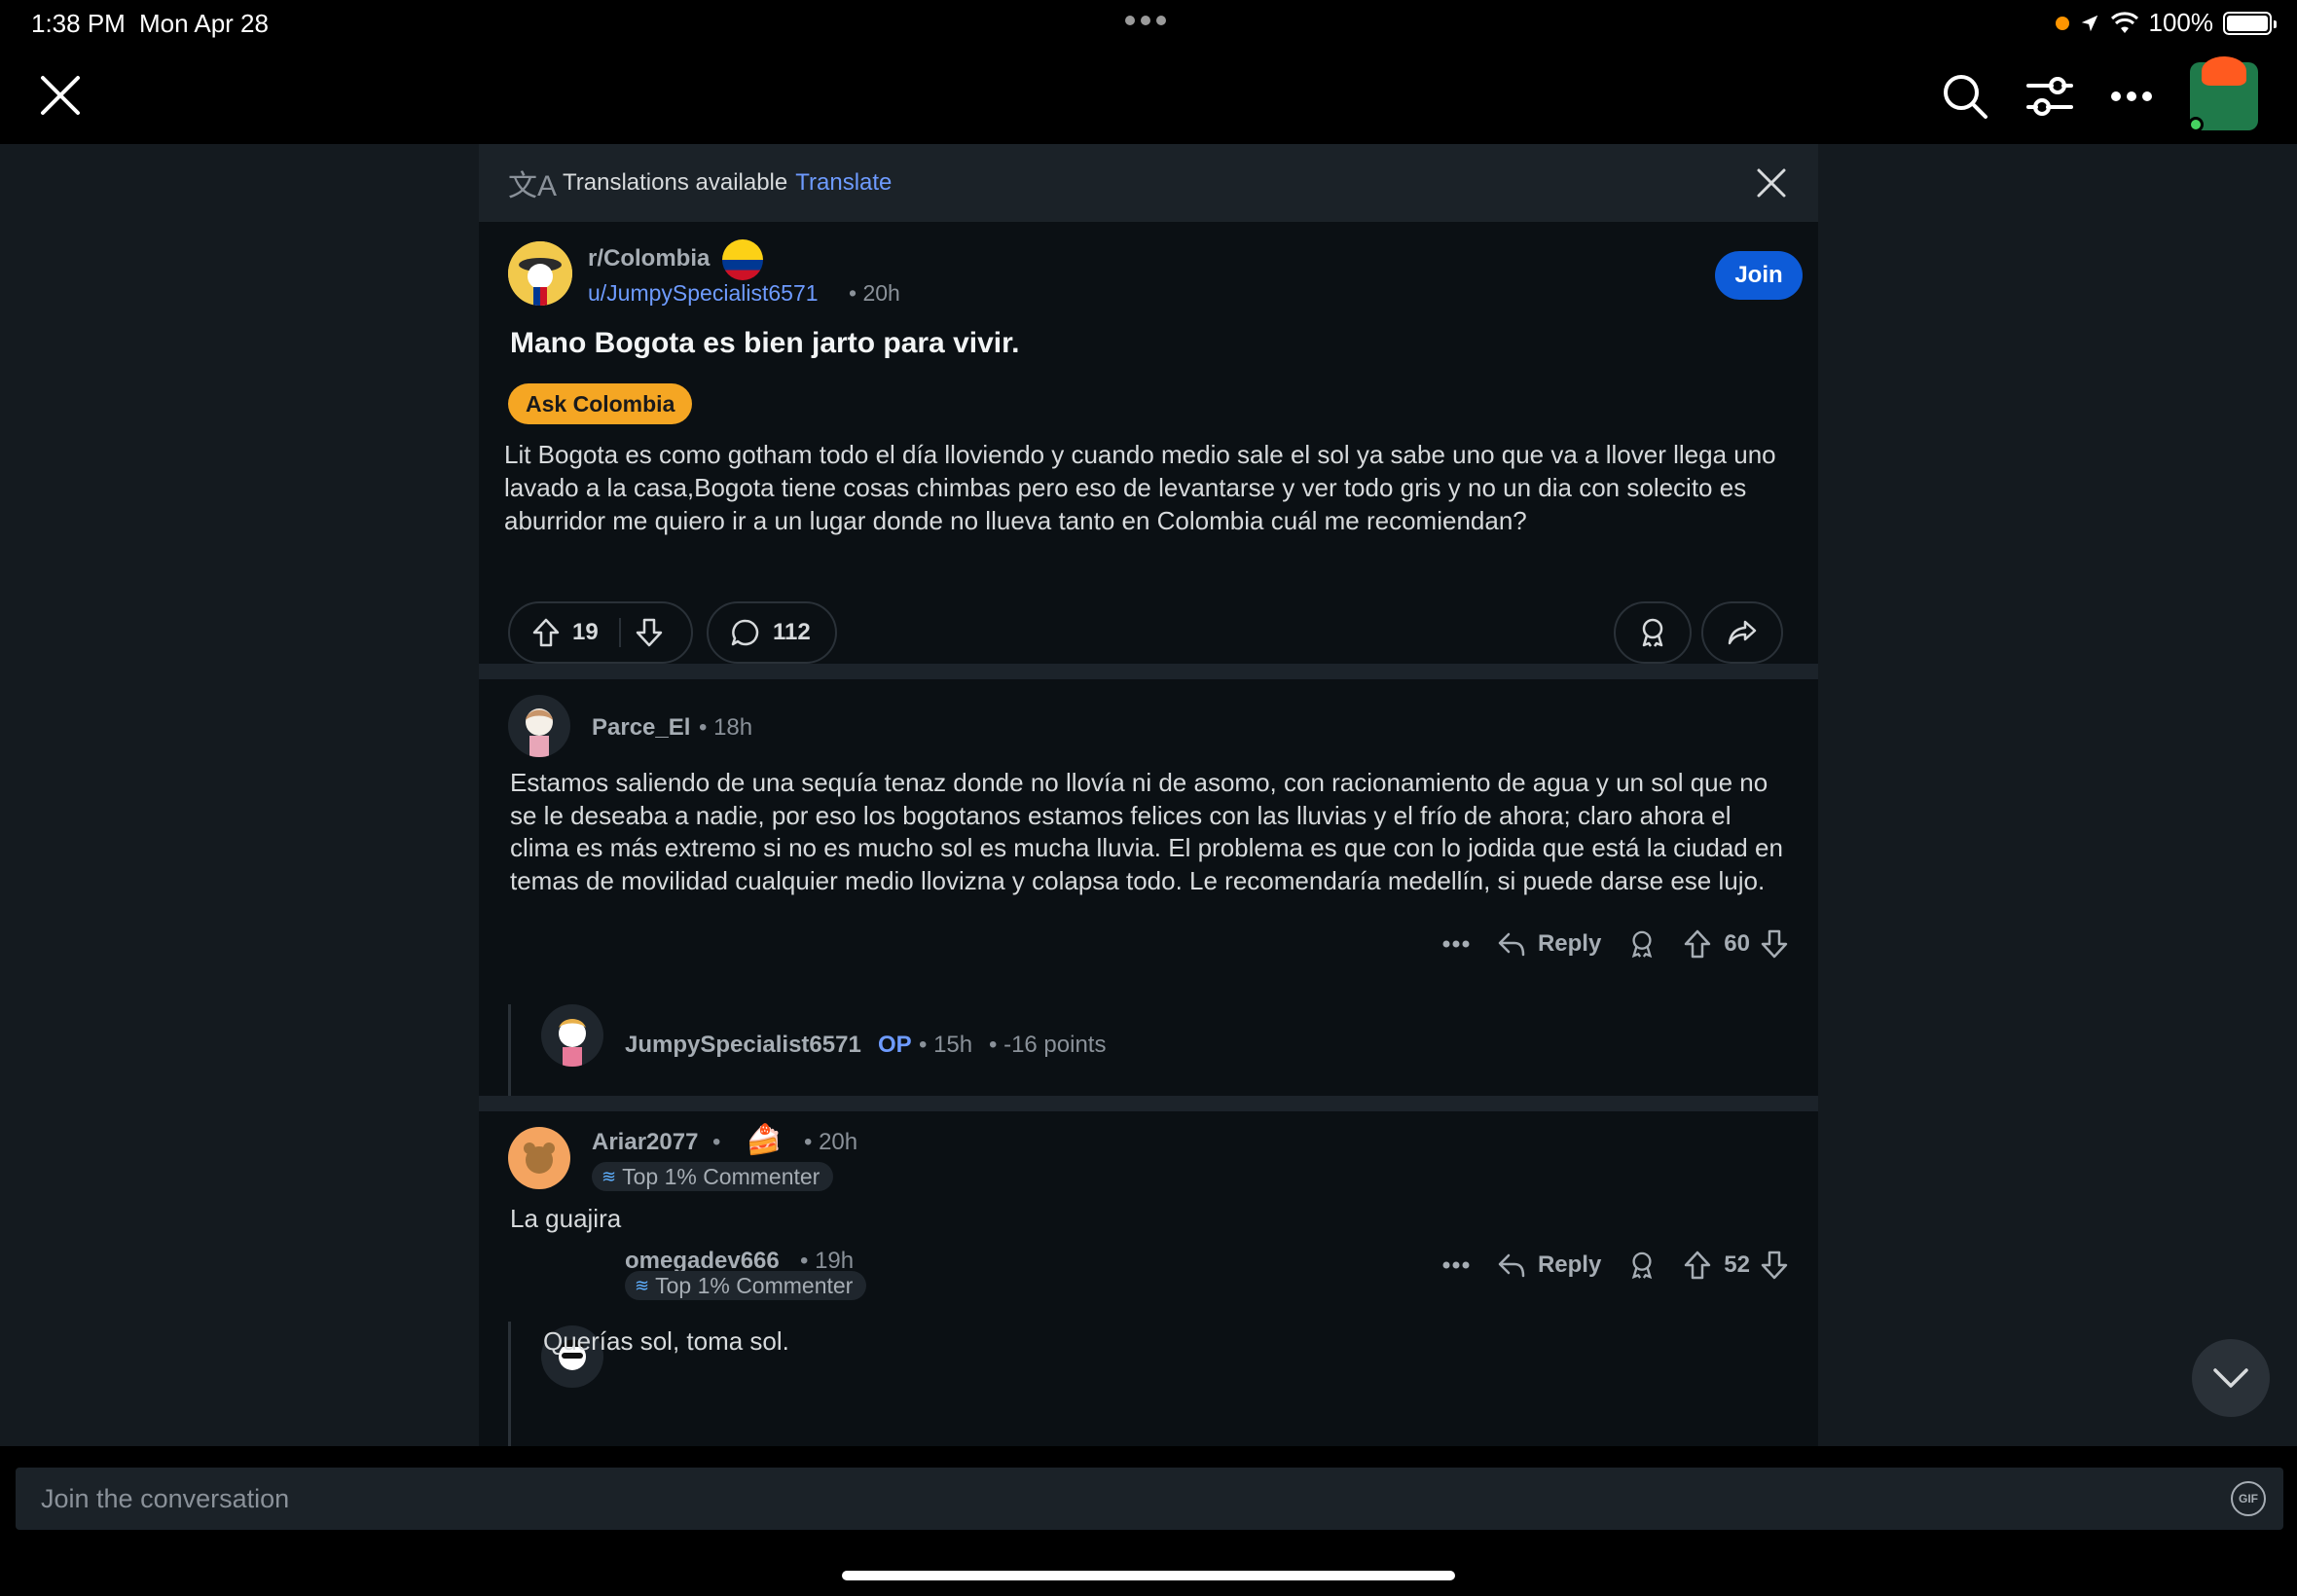  Describe the element at coordinates (2196, 124) in the screenshot. I see `online-status-icon` at that location.